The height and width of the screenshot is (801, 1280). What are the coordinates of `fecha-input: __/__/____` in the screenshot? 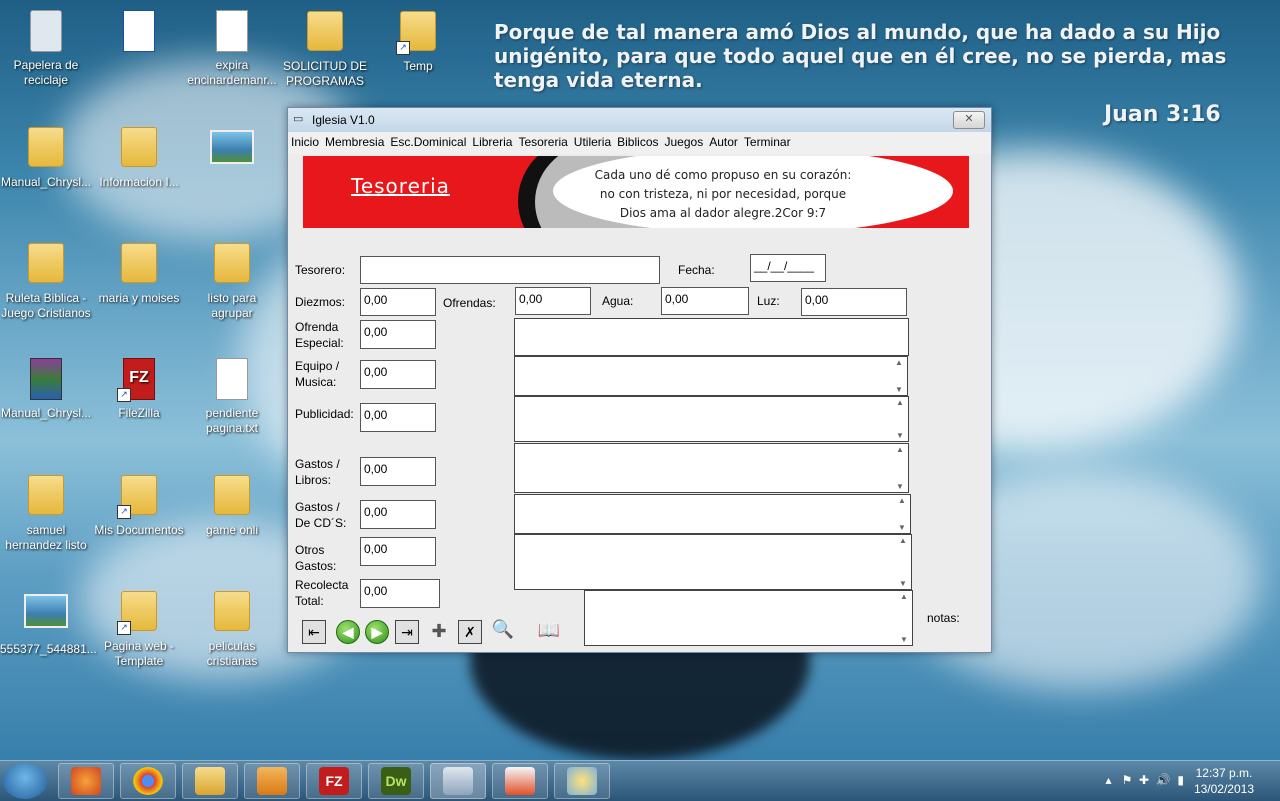 It's located at (788, 268).